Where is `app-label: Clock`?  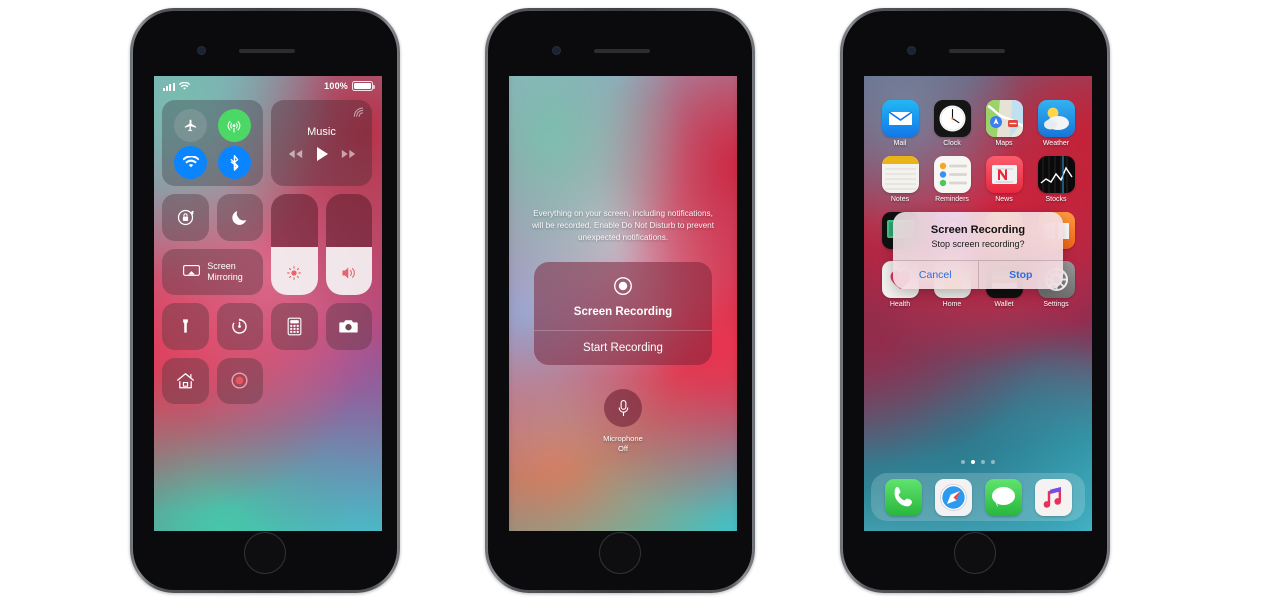 app-label: Clock is located at coordinates (952, 143).